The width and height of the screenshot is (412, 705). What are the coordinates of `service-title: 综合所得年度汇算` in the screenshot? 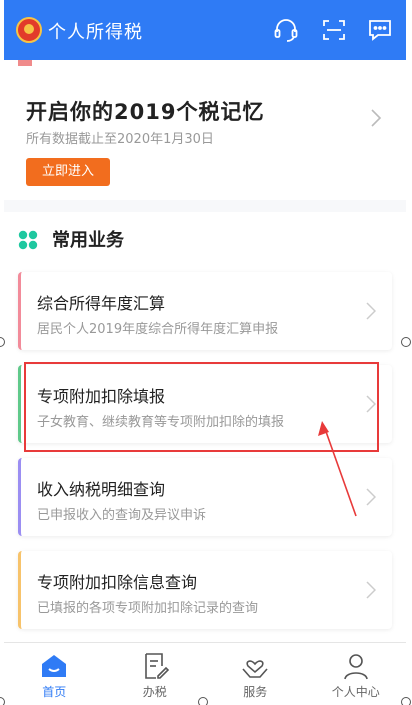 It's located at (101, 303).